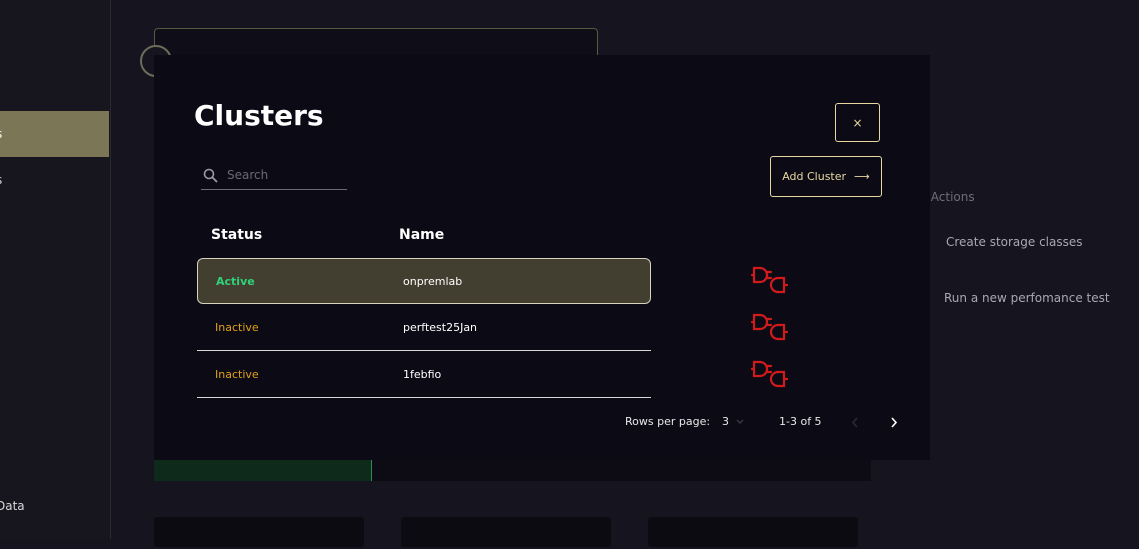 The image size is (1139, 549). I want to click on sidebar-item: Data, so click(54, 509).